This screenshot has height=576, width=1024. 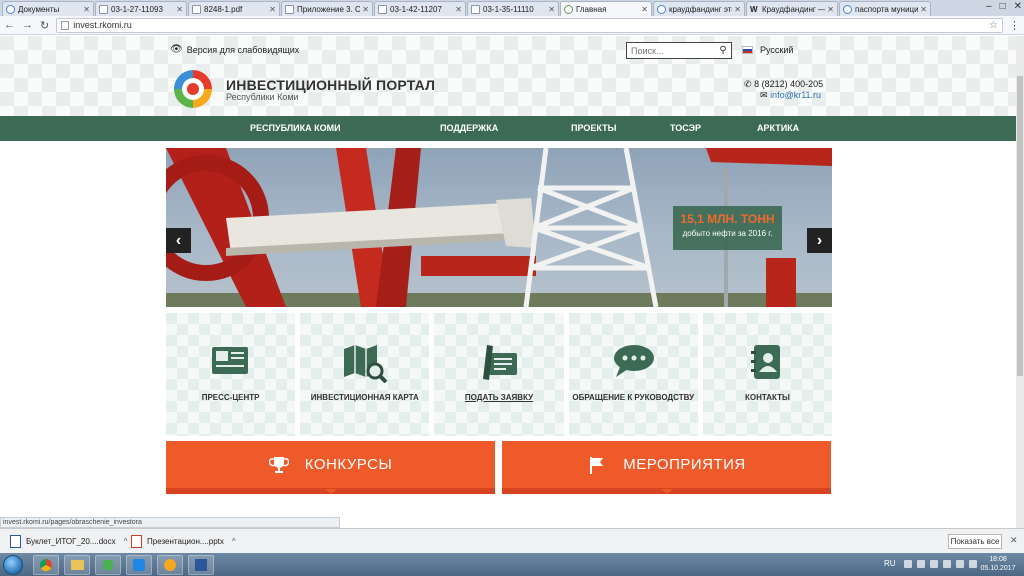 I want to click on forward-icon: →, so click(x=27, y=25).